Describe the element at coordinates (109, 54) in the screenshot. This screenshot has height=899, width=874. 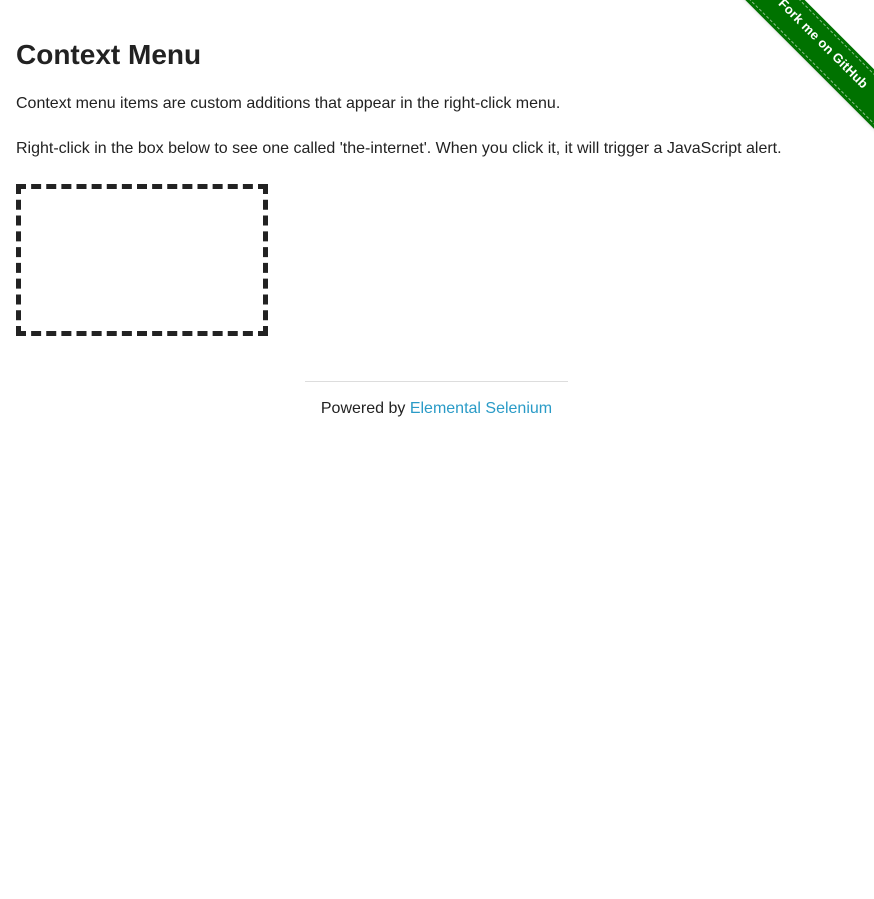
I see `page-title: Context Menu` at that location.